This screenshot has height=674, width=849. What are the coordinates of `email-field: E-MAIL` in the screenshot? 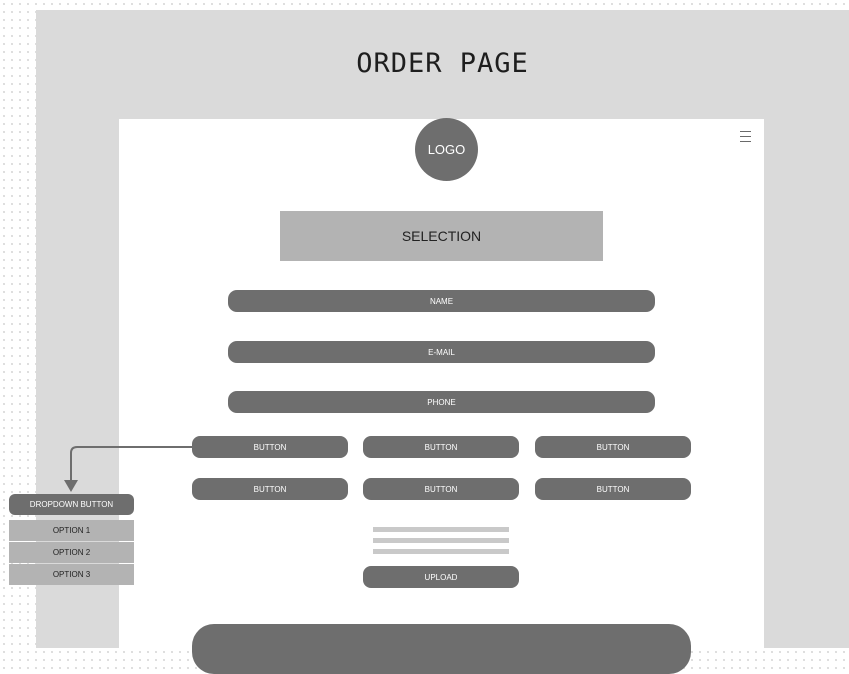 It's located at (441, 352).